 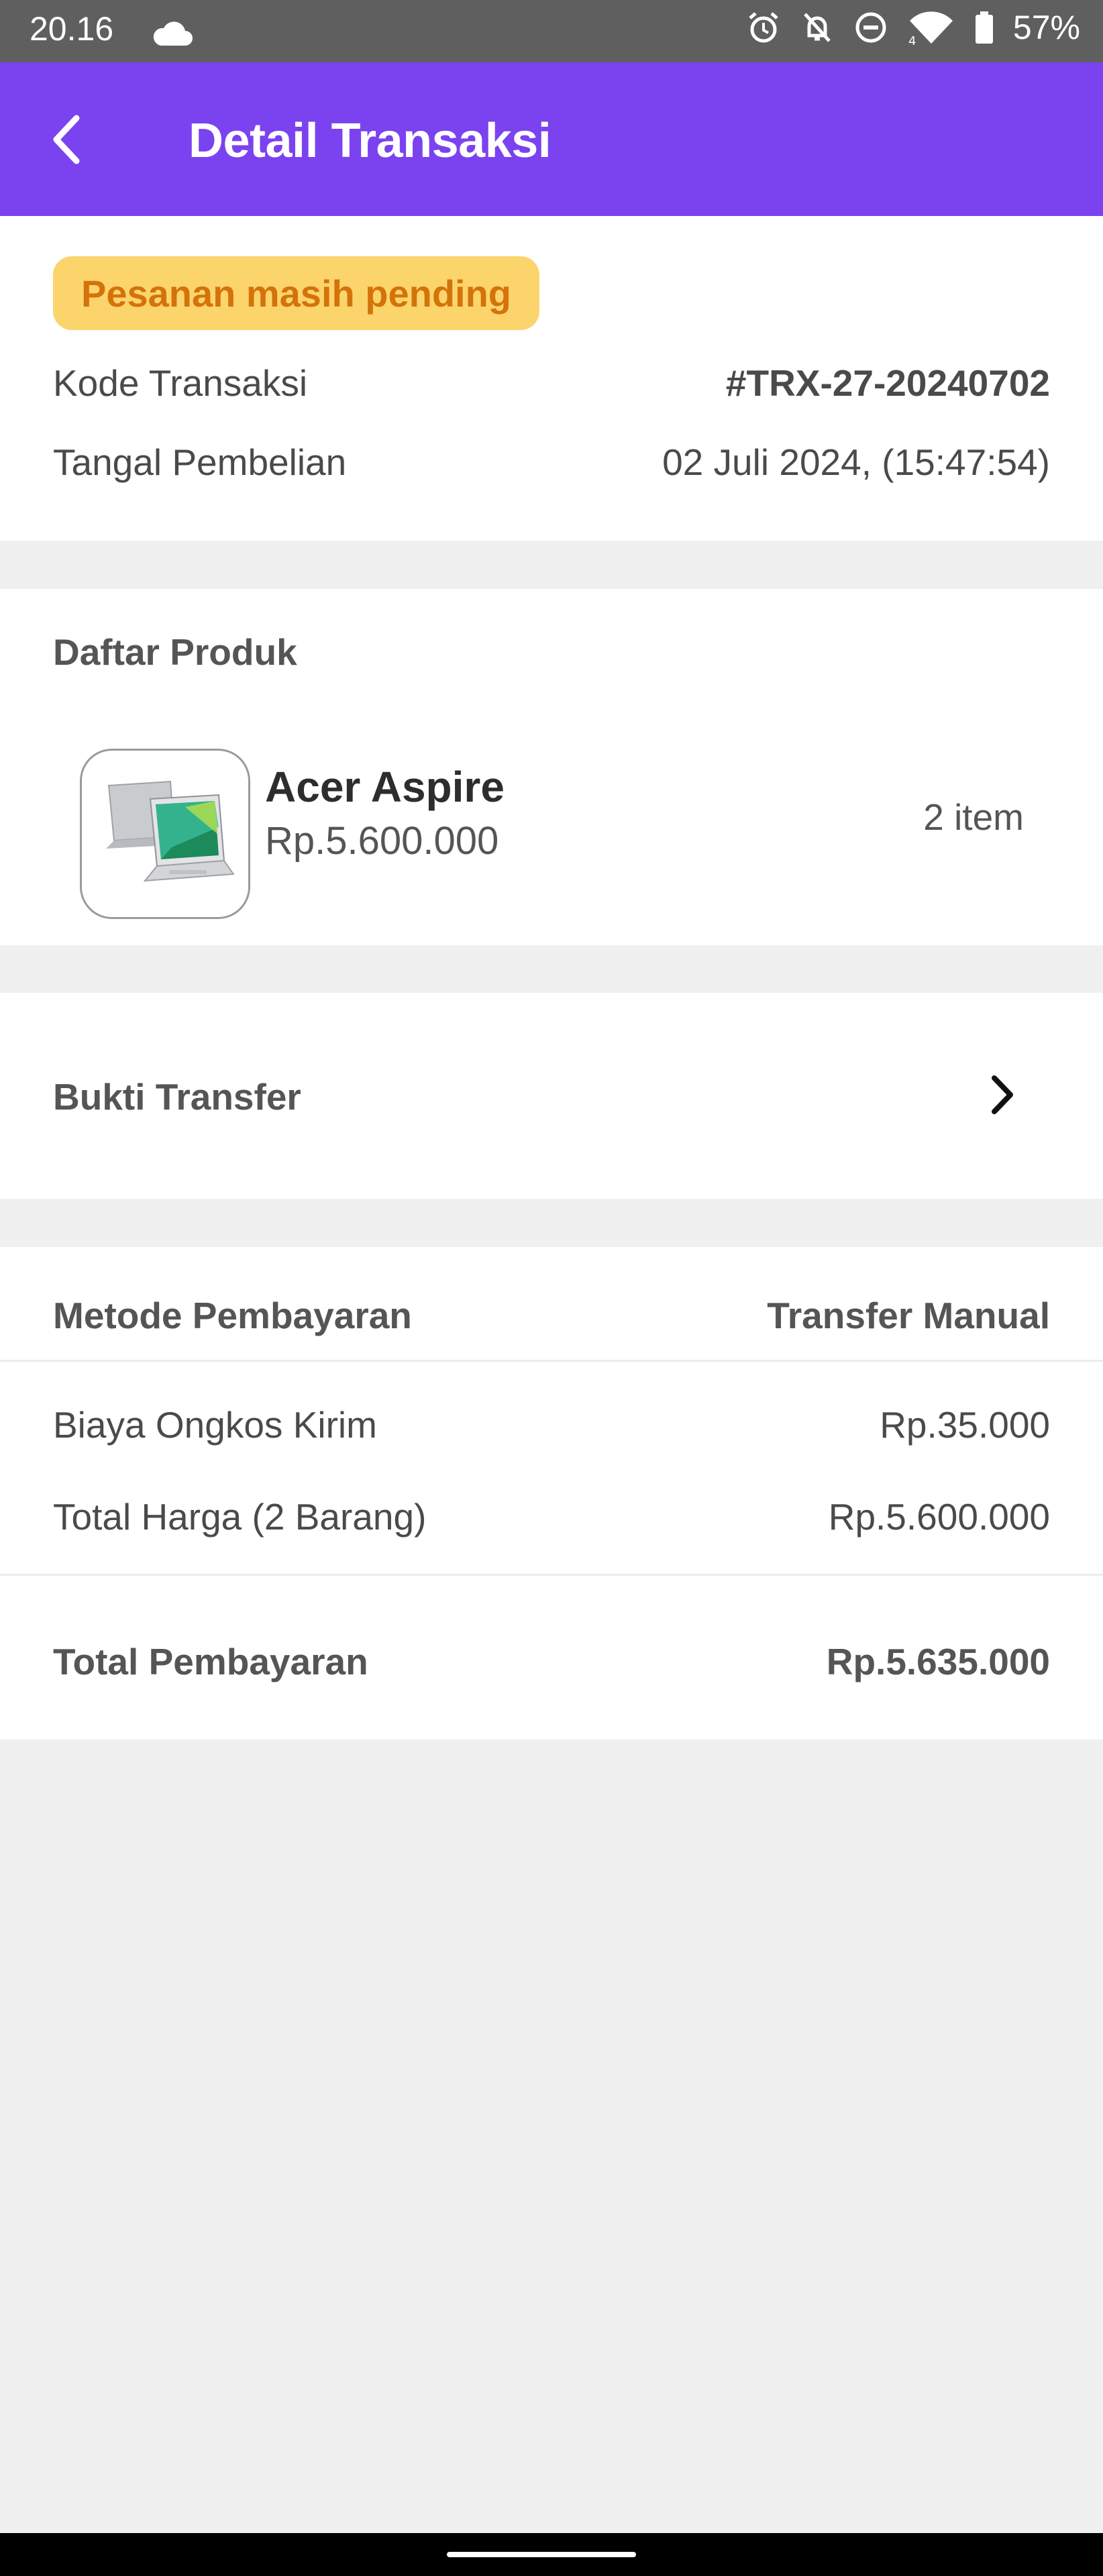 What do you see at coordinates (984, 27) in the screenshot?
I see `battery-icon` at bounding box center [984, 27].